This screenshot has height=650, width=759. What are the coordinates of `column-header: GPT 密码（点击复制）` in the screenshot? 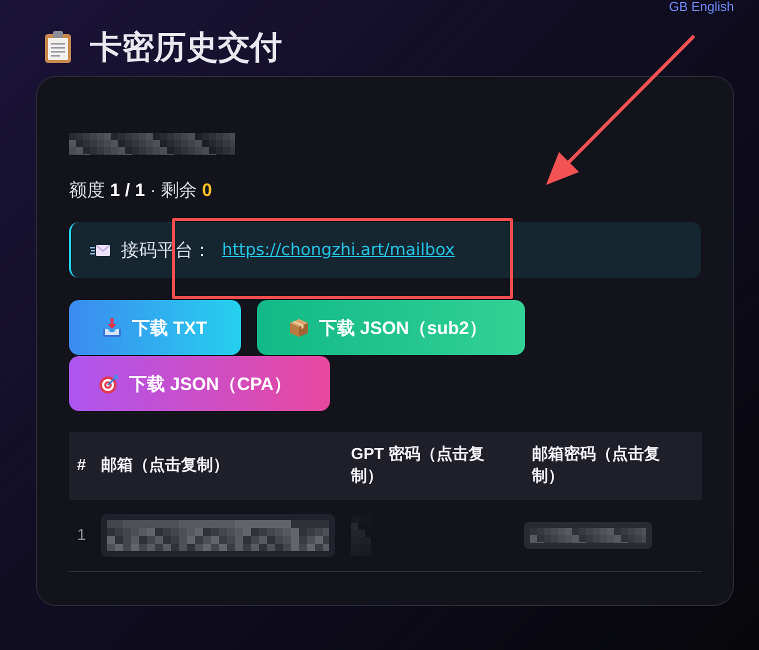 It's located at (433, 466).